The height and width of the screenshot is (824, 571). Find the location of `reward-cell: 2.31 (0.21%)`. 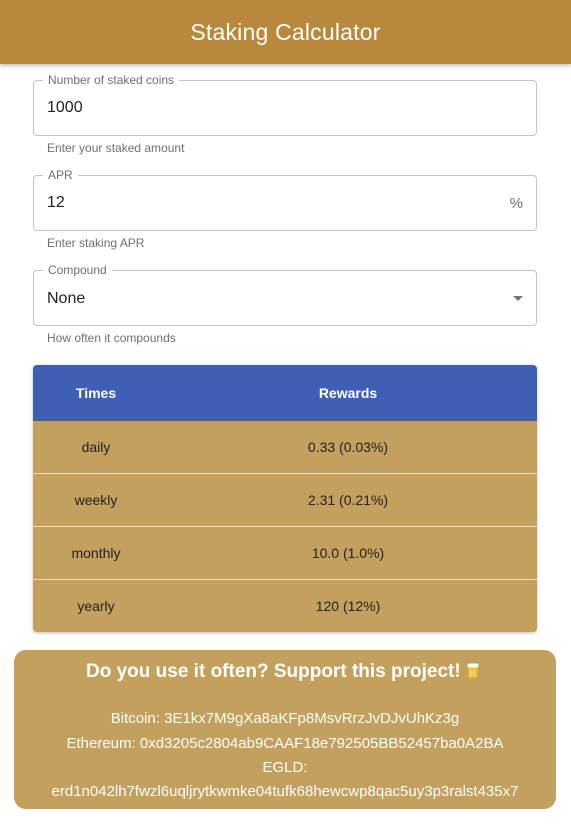

reward-cell: 2.31 (0.21%) is located at coordinates (348, 500).